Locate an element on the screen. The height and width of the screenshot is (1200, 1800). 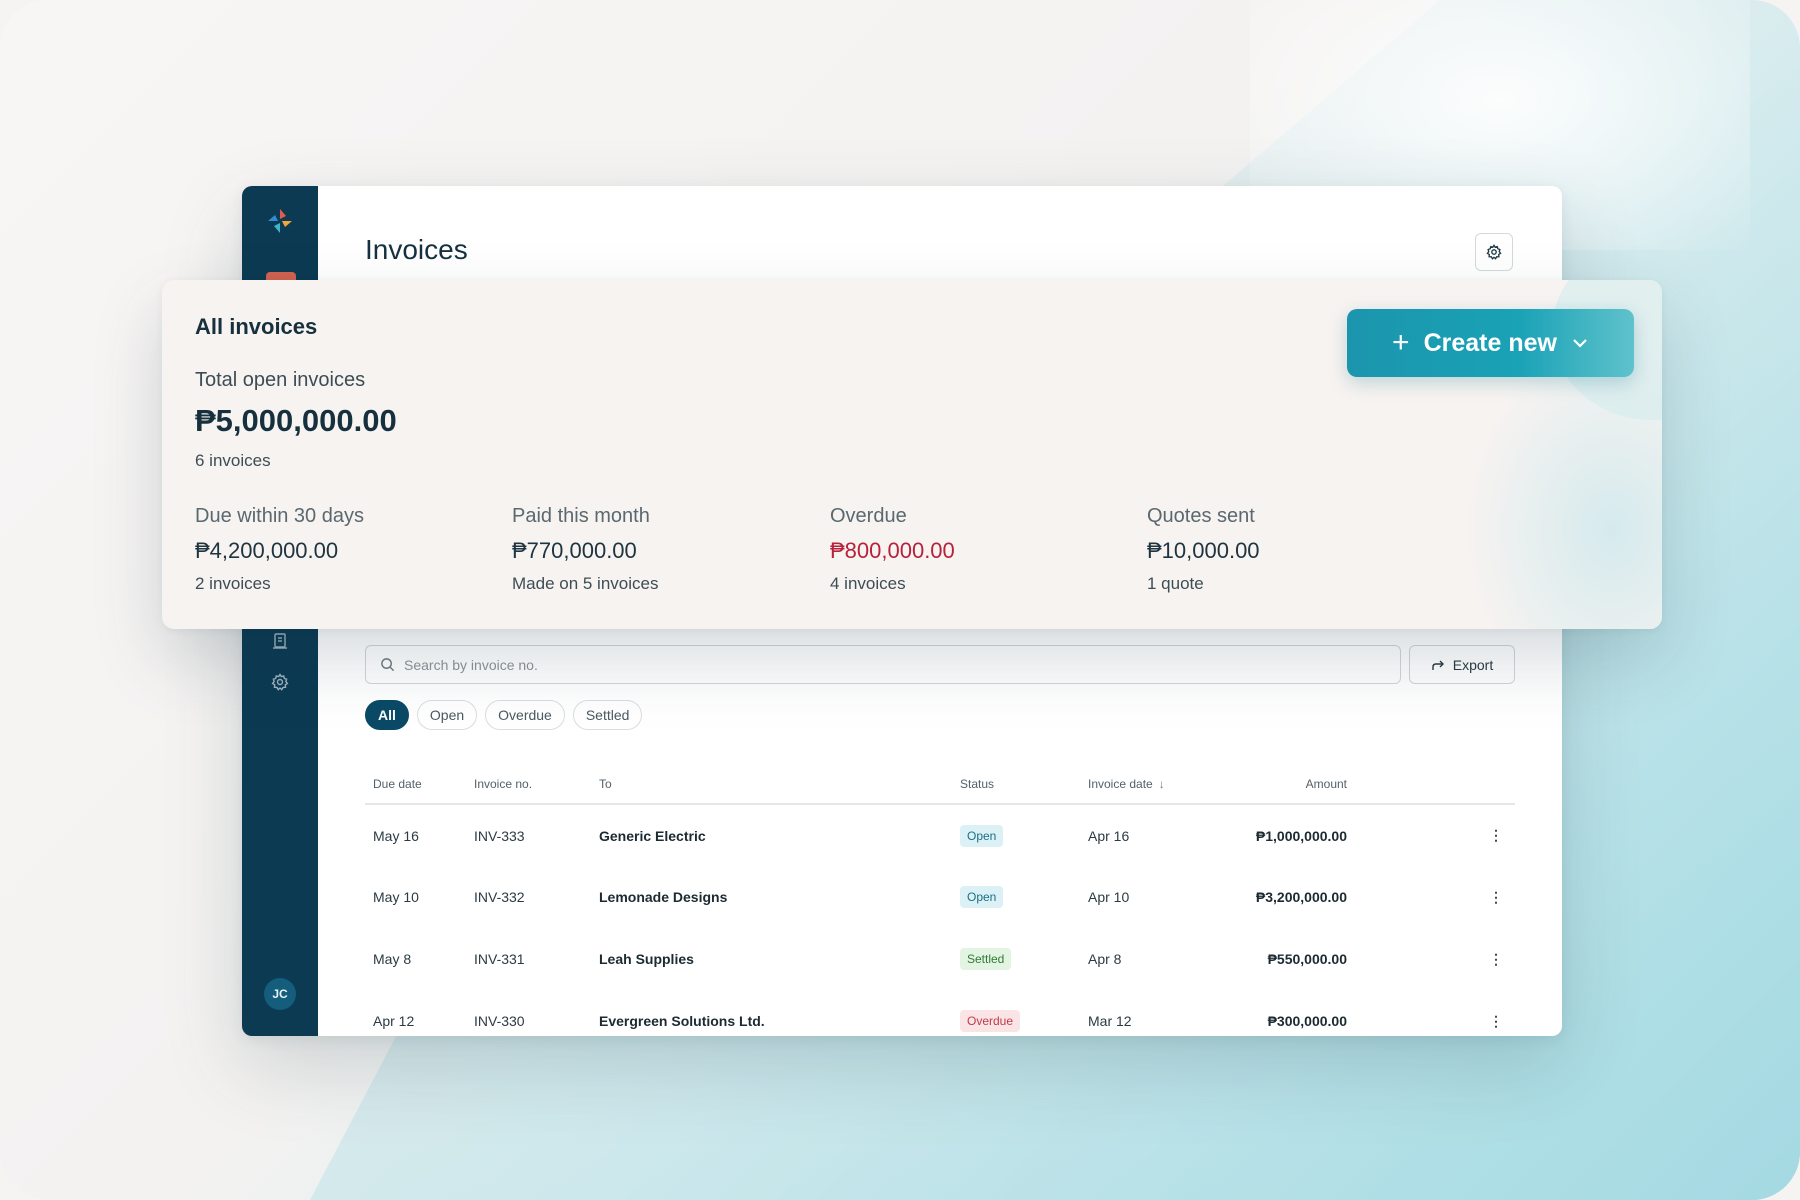
stat-value: ₱10,000.00 is located at coordinates (1203, 550).